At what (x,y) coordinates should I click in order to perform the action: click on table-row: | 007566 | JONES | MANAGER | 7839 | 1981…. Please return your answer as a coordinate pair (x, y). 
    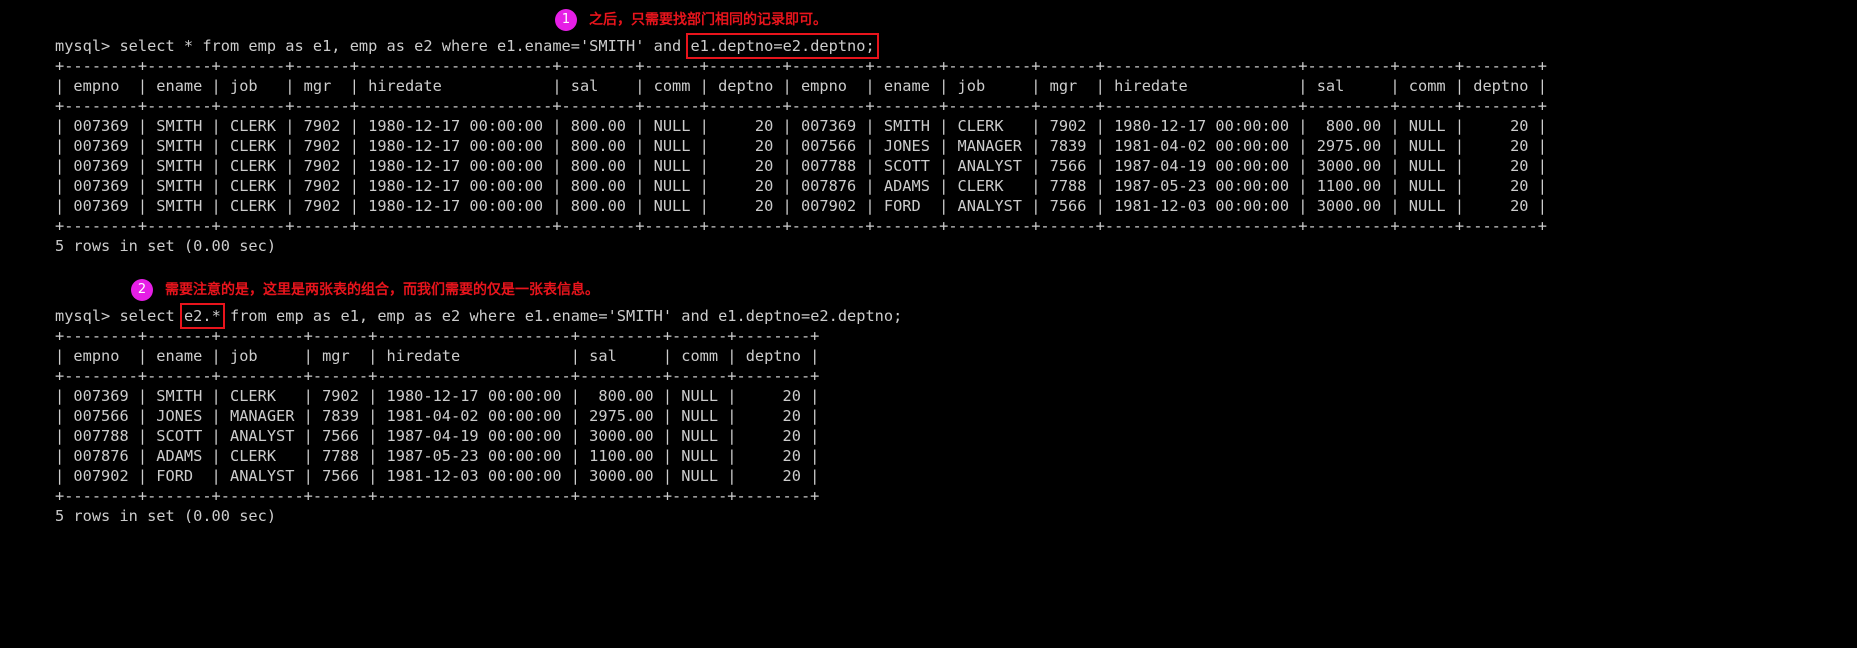
    Looking at the image, I should click on (437, 416).